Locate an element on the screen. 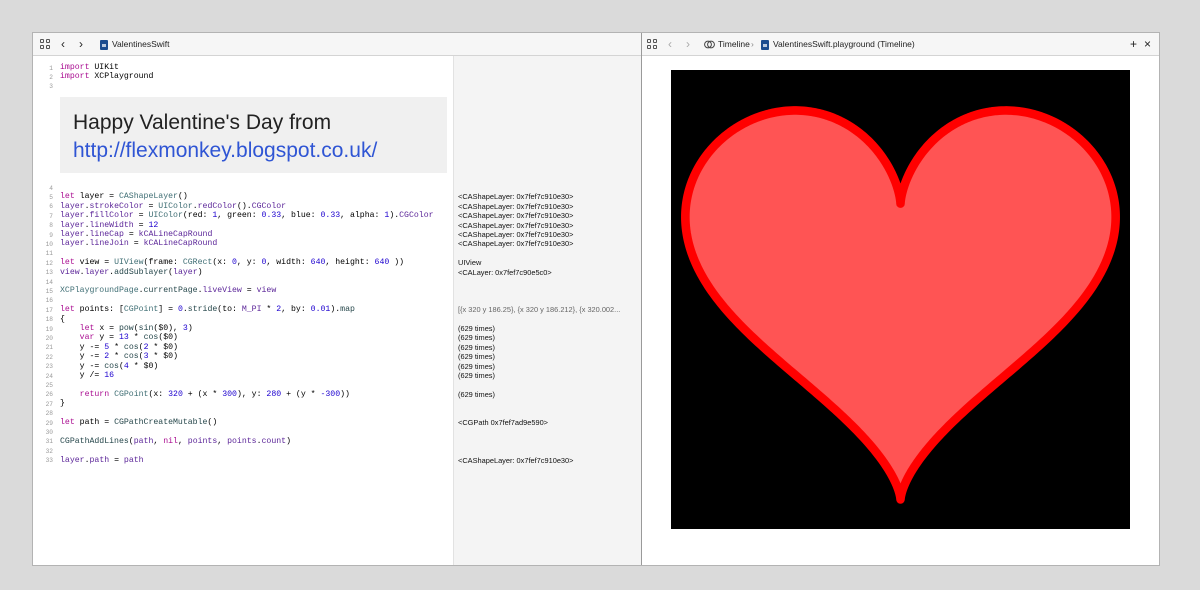  line-number: 18 is located at coordinates (49, 320).